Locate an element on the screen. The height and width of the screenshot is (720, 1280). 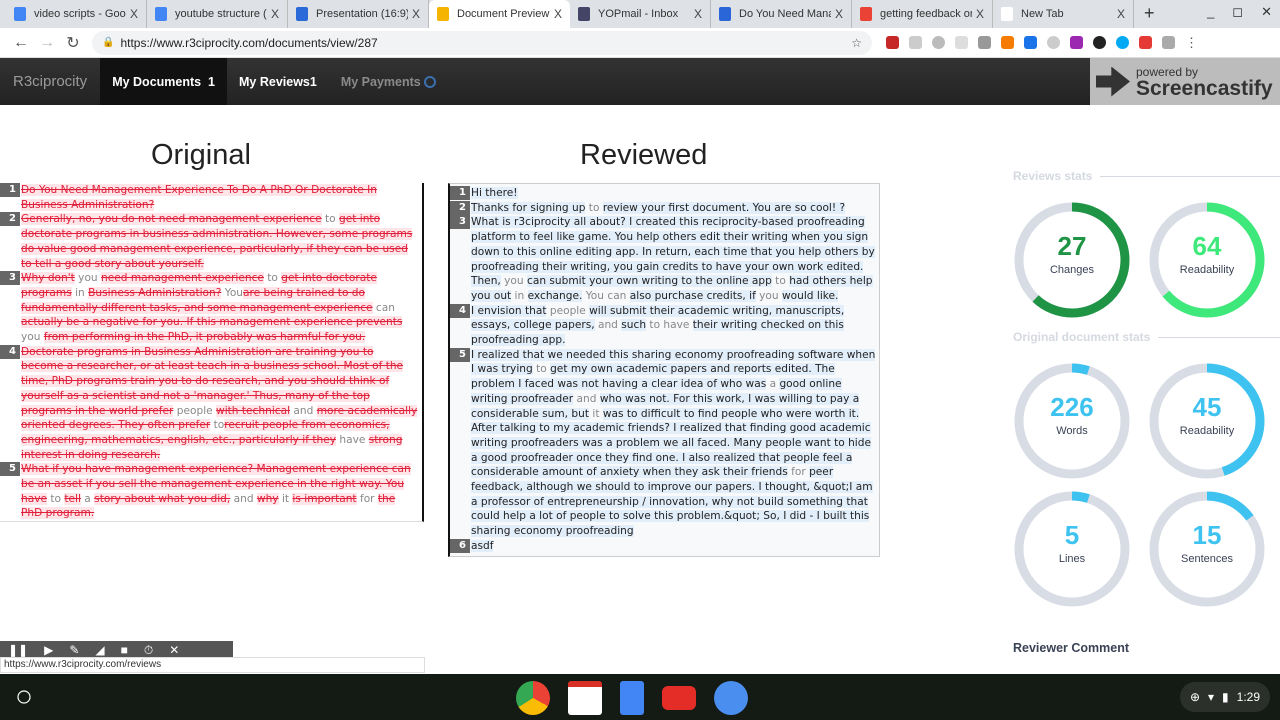
nav-my-reviews: My Reviews 1 is located at coordinates (278, 81).